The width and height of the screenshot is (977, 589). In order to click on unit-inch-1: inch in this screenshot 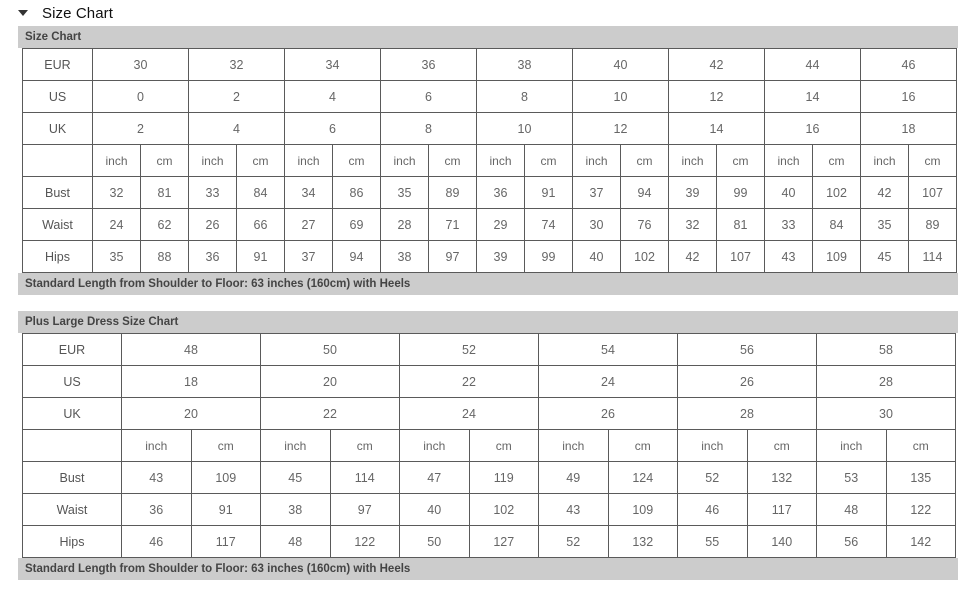, I will do `click(295, 445)`.